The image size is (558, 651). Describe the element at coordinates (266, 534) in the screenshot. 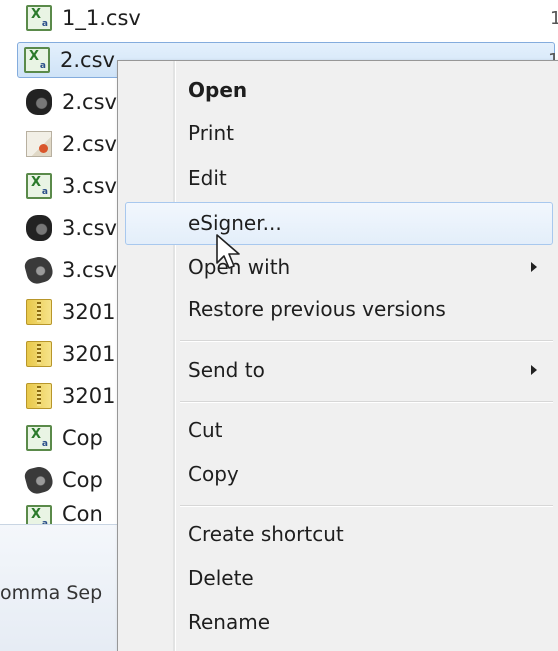

I see `menu-item-label: Create shortcut` at that location.